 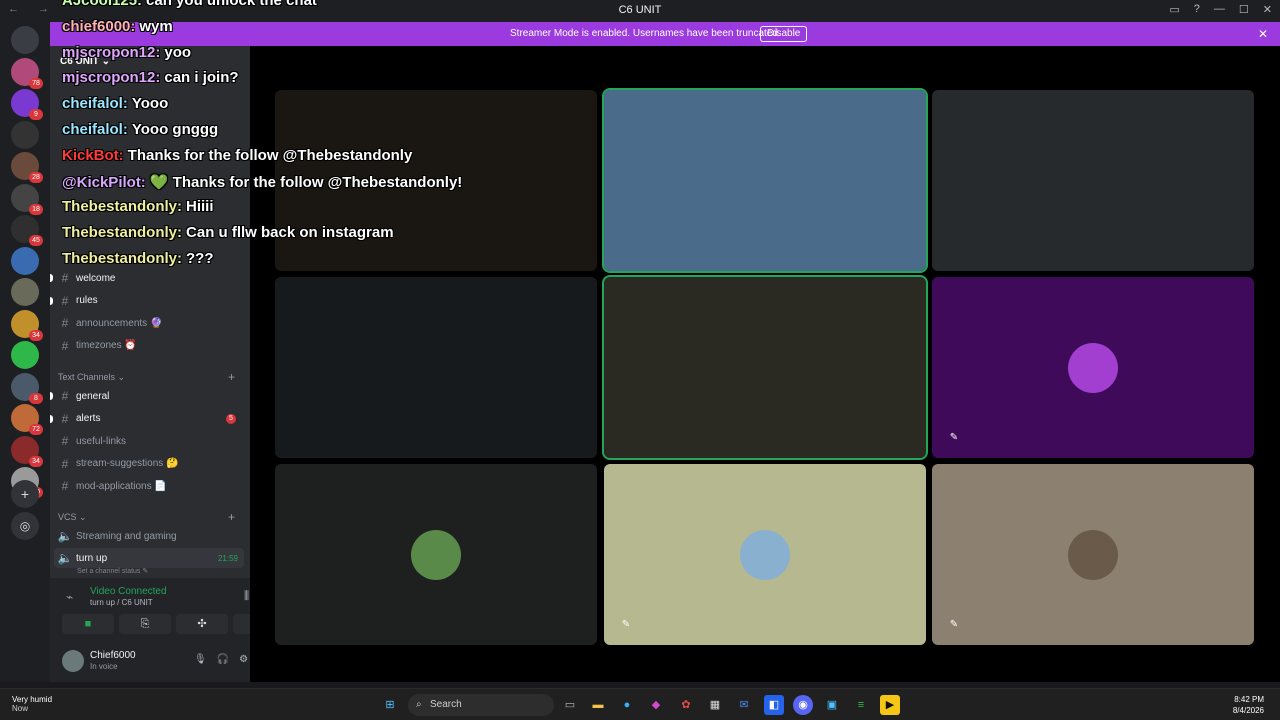 I want to click on headphones-icon: 🎧, so click(x=223, y=659).